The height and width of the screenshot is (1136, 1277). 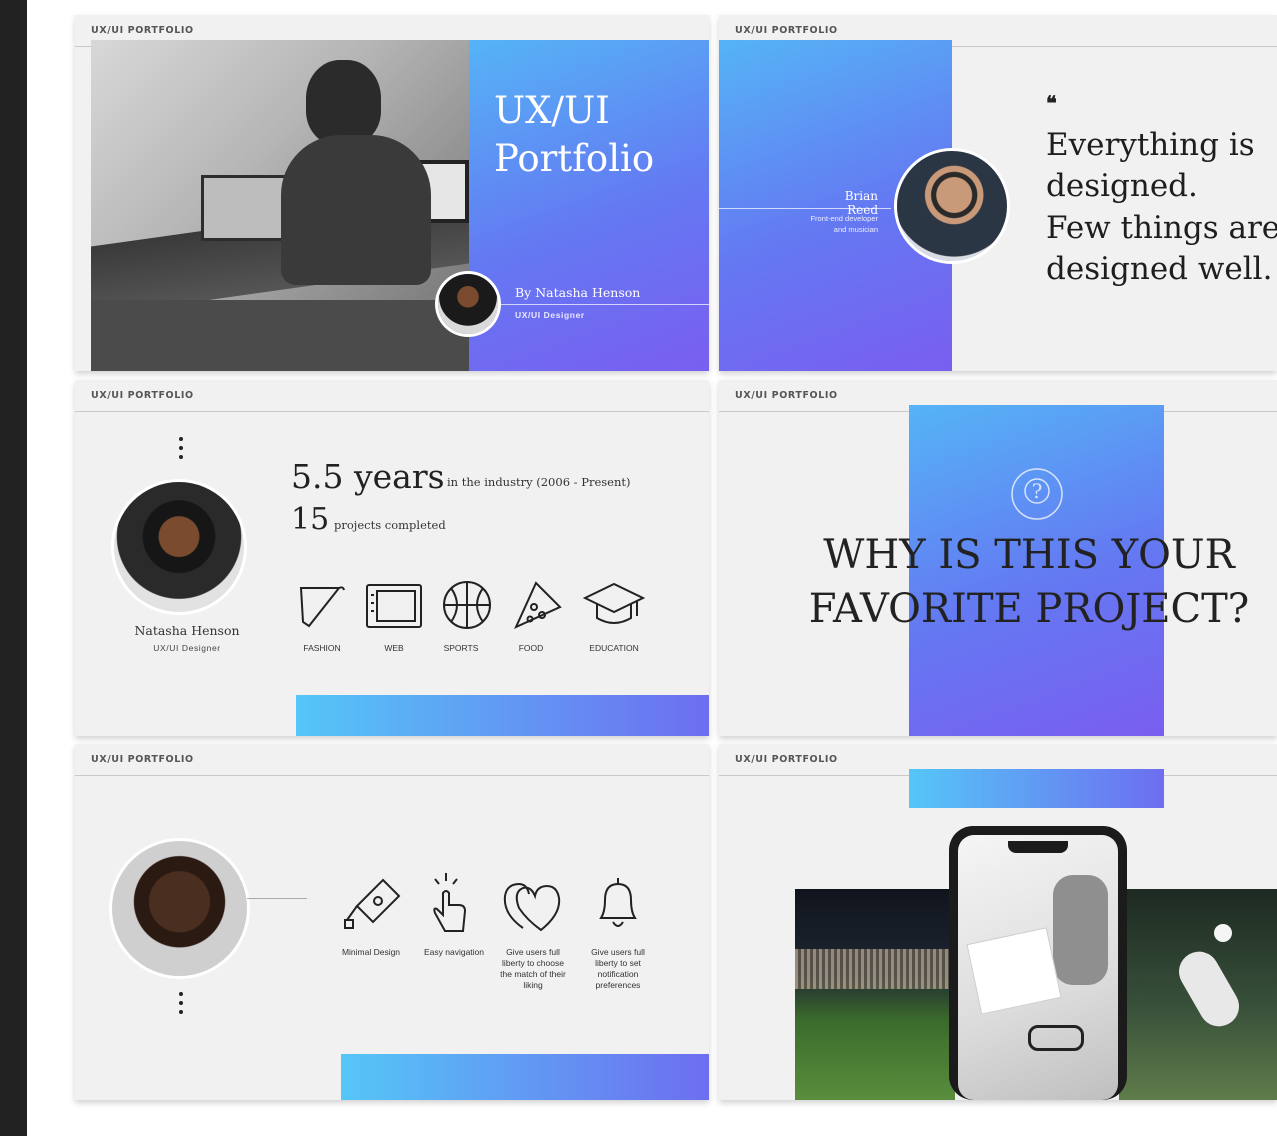 What do you see at coordinates (1029, 609) in the screenshot?
I see `question-line-2: FAVORITE PROJECT?` at bounding box center [1029, 609].